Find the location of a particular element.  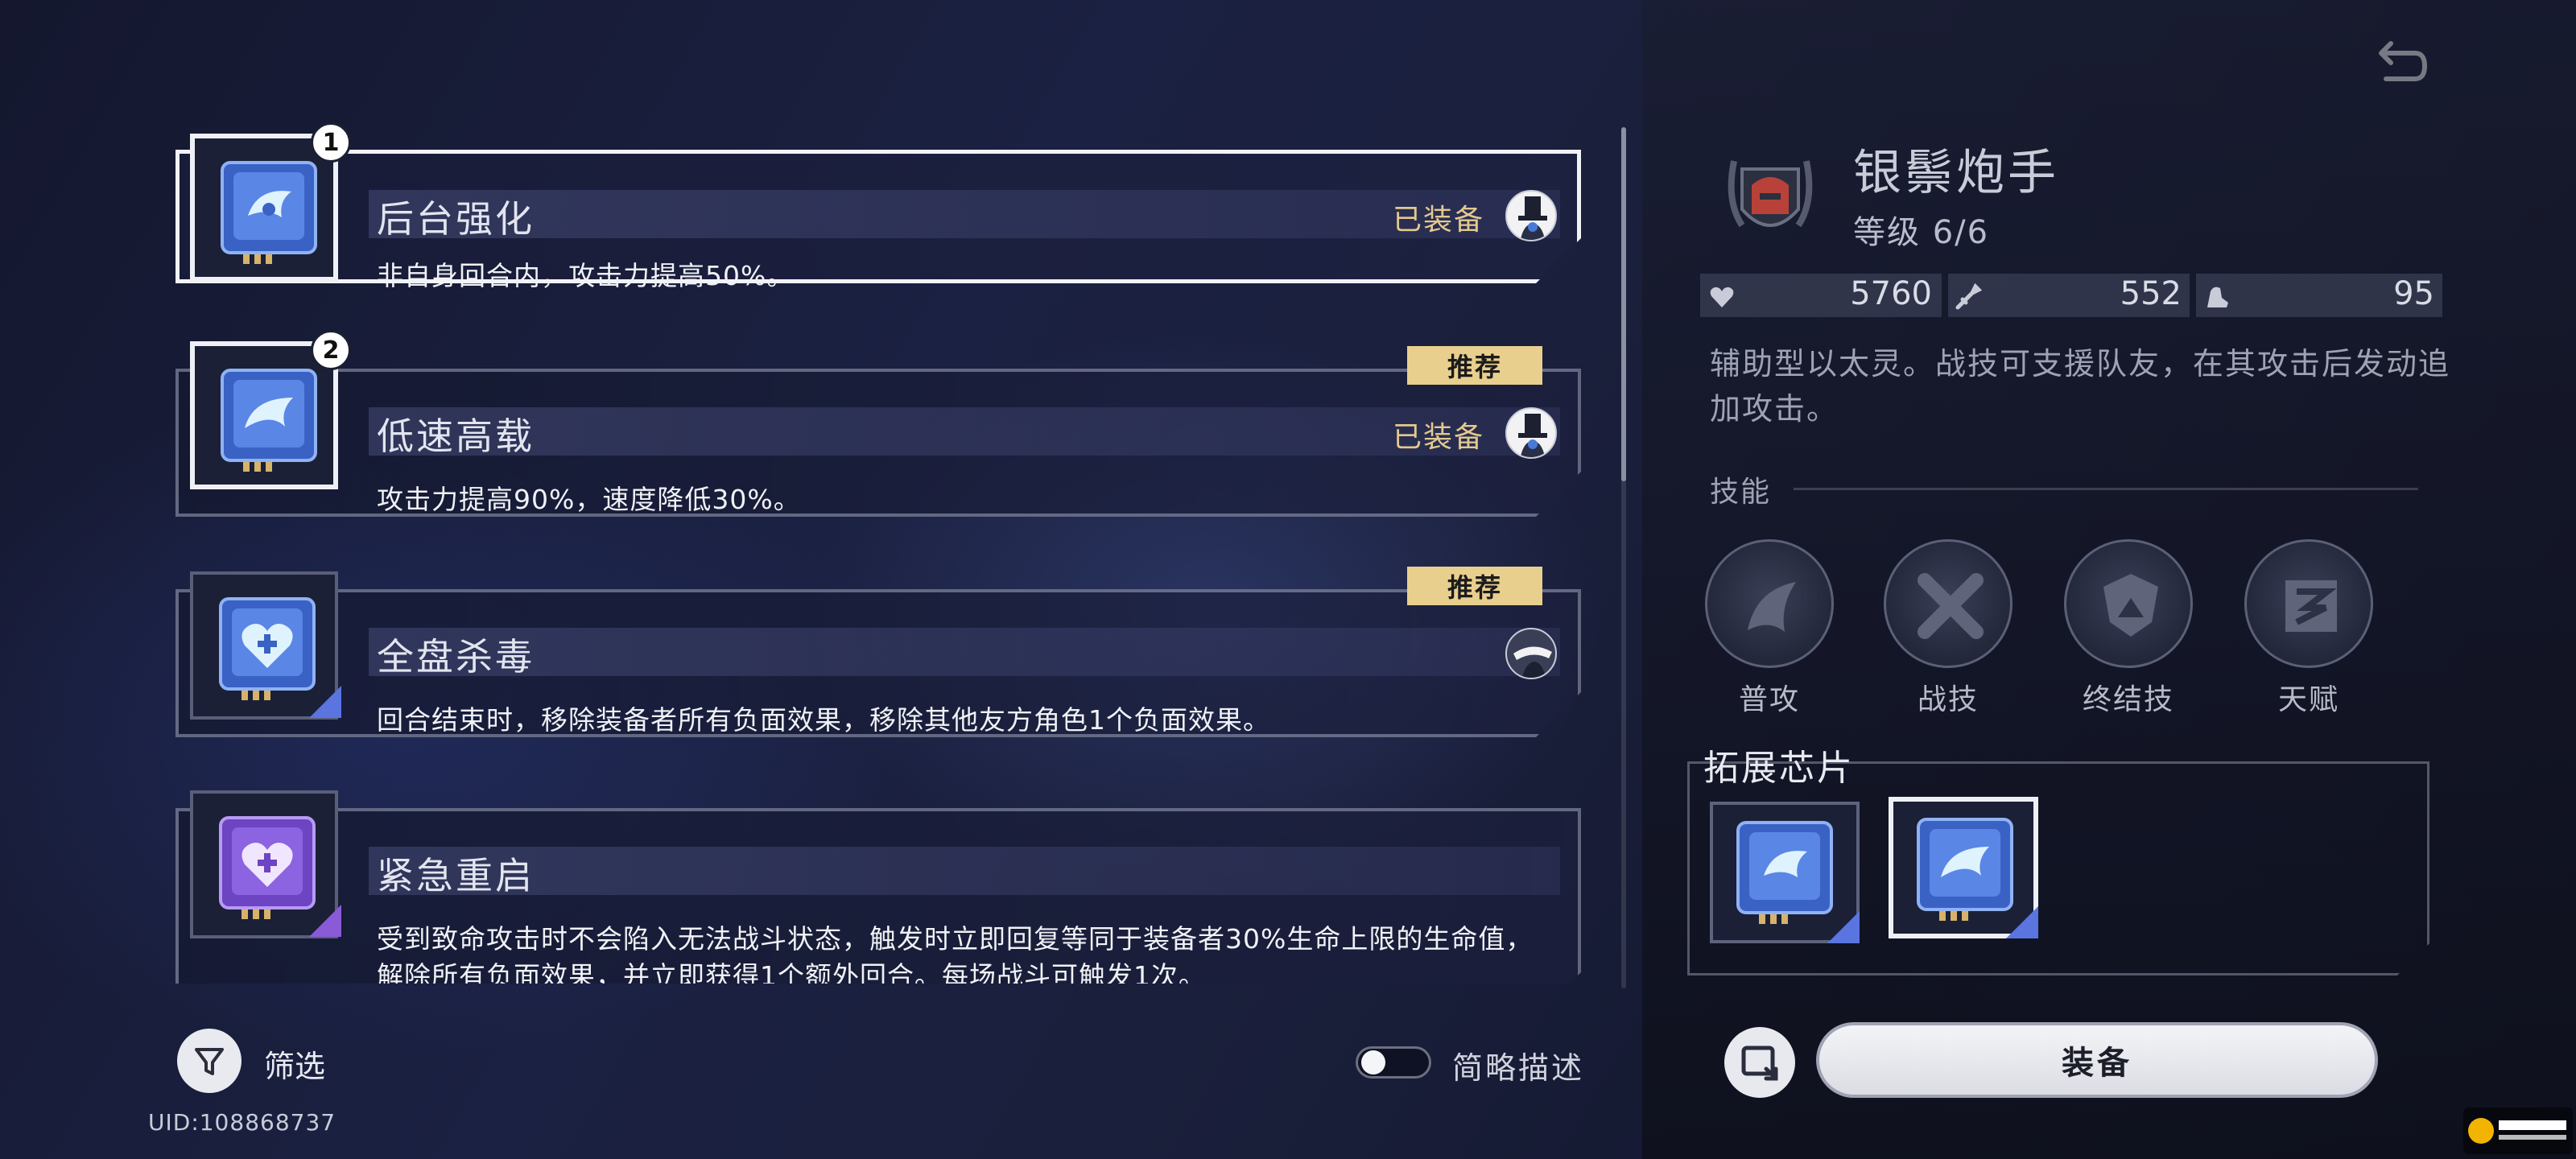

sword-icon is located at coordinates (1968, 296).